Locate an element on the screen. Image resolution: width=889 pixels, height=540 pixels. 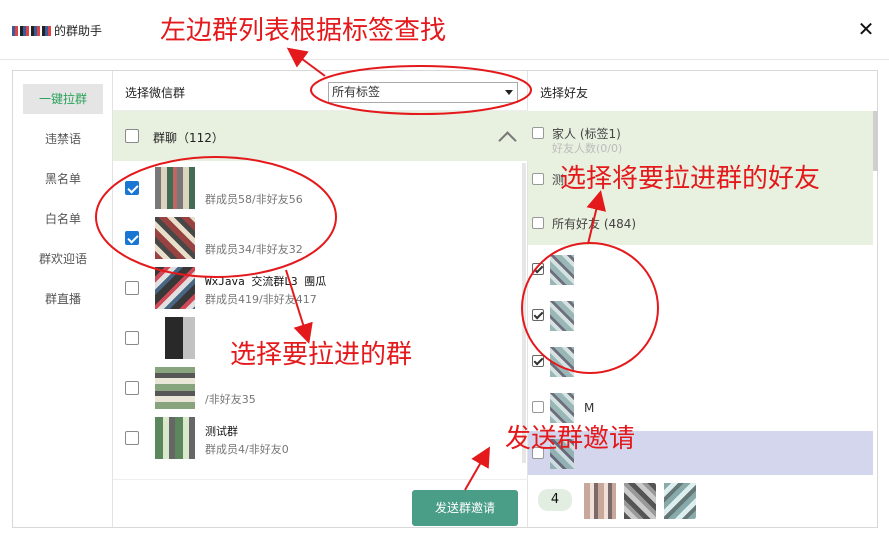
send-invite-button: 发送群邀请 is located at coordinates (465, 508).